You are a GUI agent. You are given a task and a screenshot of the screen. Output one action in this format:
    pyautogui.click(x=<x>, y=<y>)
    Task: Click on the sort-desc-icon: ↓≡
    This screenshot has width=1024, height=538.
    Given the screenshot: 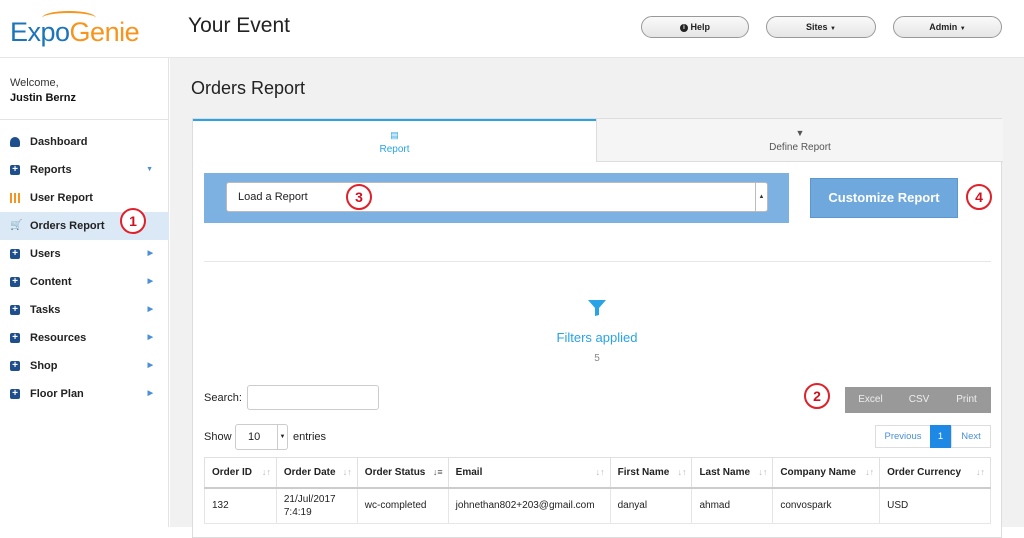 What is the action you would take?
    pyautogui.click(x=437, y=472)
    